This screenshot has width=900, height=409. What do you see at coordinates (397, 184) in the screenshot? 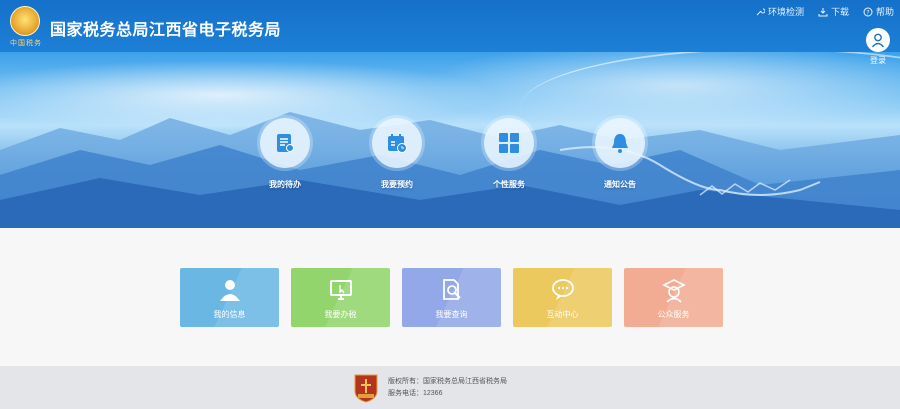
I see `shortcut-label: 我要预约` at bounding box center [397, 184].